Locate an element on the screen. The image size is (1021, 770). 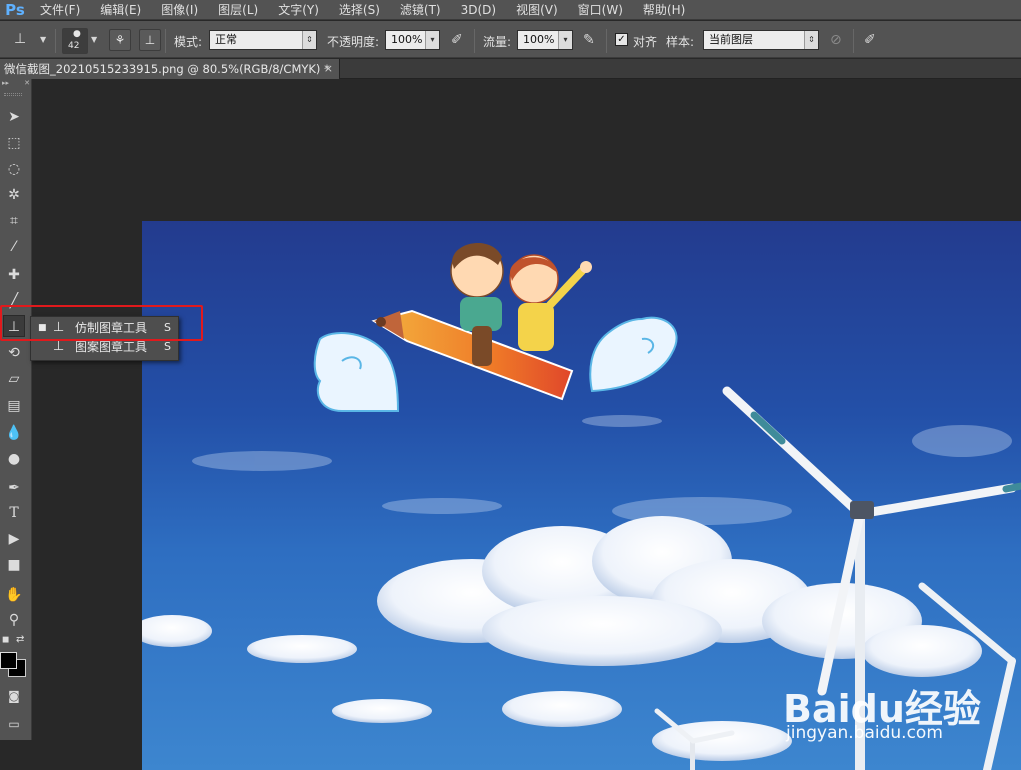
close-icon: × is located at coordinates (328, 69).